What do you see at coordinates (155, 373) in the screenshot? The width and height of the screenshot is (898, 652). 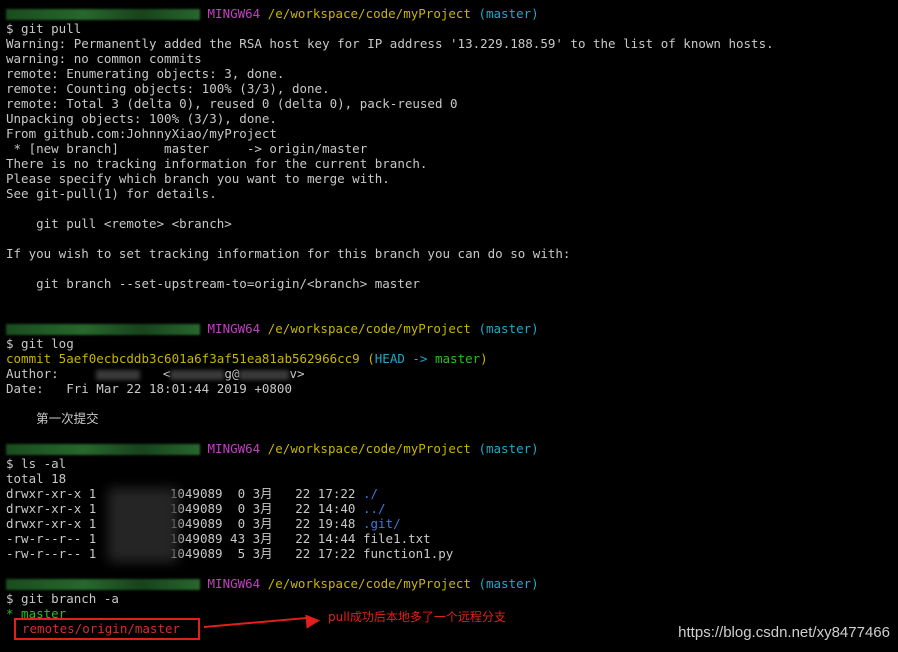 I see `author-line: Author: < g@ v>` at bounding box center [155, 373].